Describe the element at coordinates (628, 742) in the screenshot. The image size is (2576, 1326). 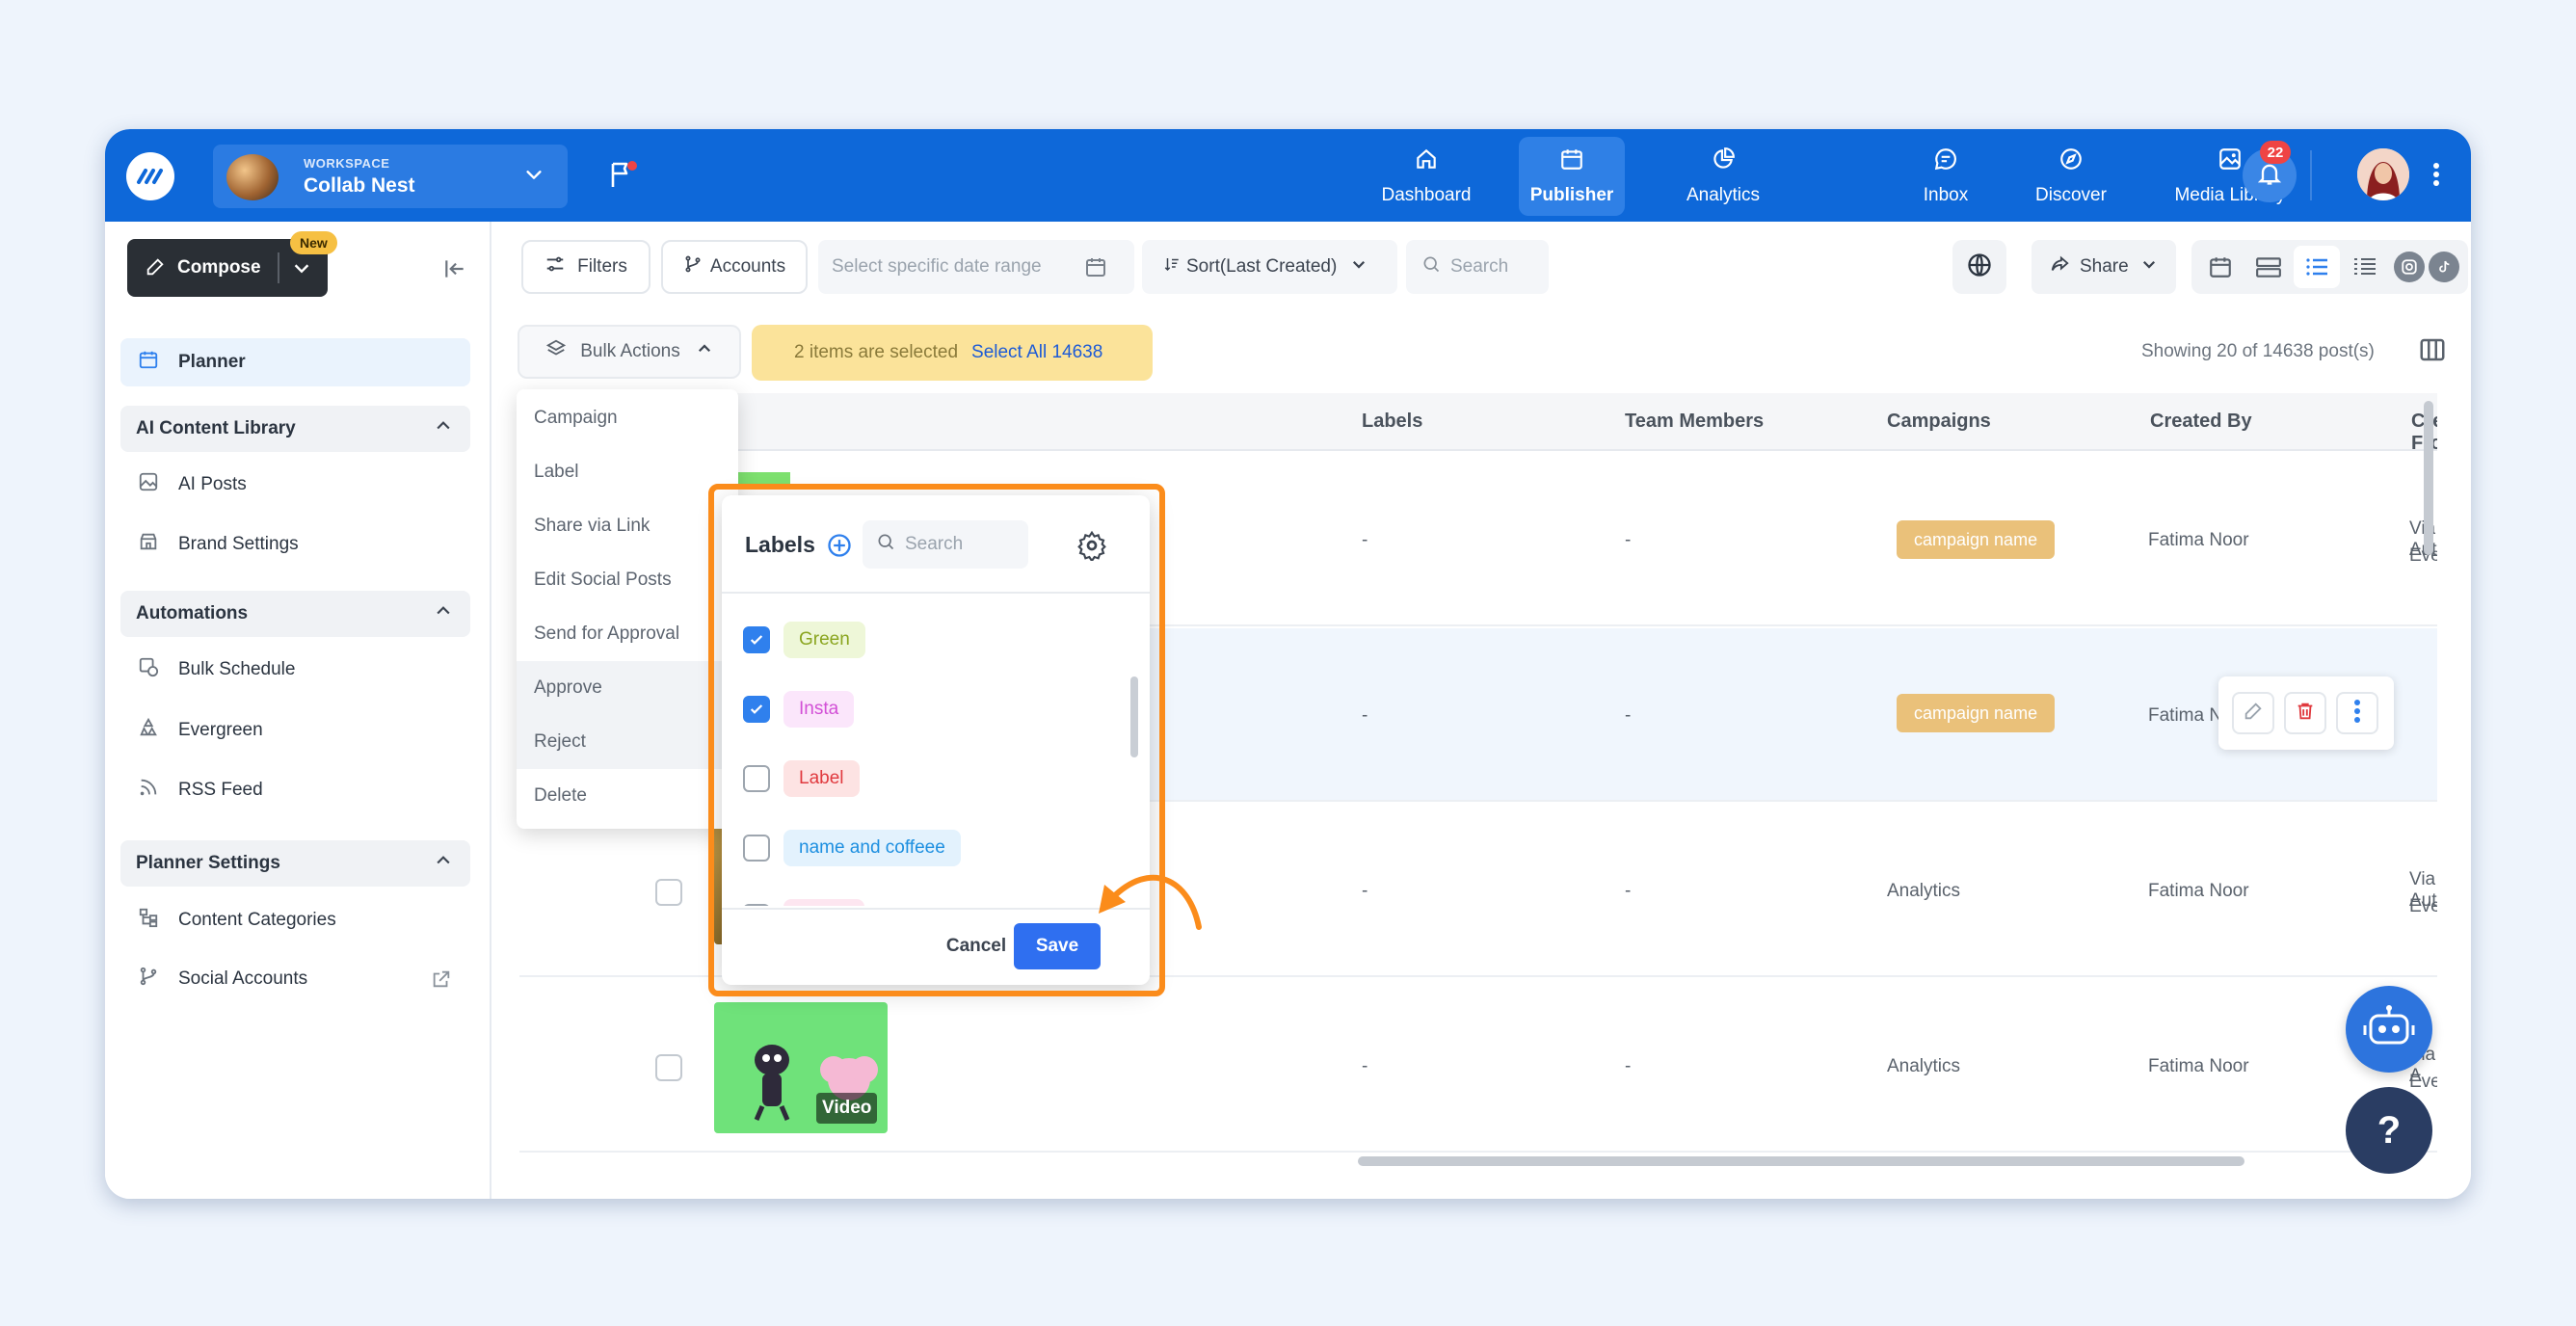
I see `menu-item-reject: Reject` at that location.